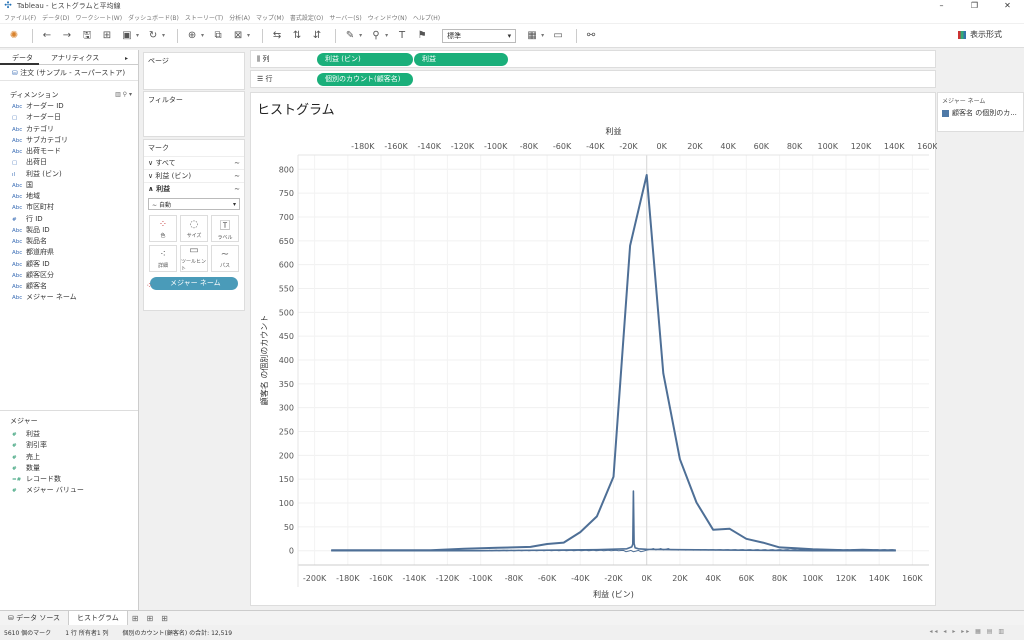 The image size is (1024, 640). What do you see at coordinates (194, 71) in the screenshot?
I see `pages-card: ページ` at bounding box center [194, 71].